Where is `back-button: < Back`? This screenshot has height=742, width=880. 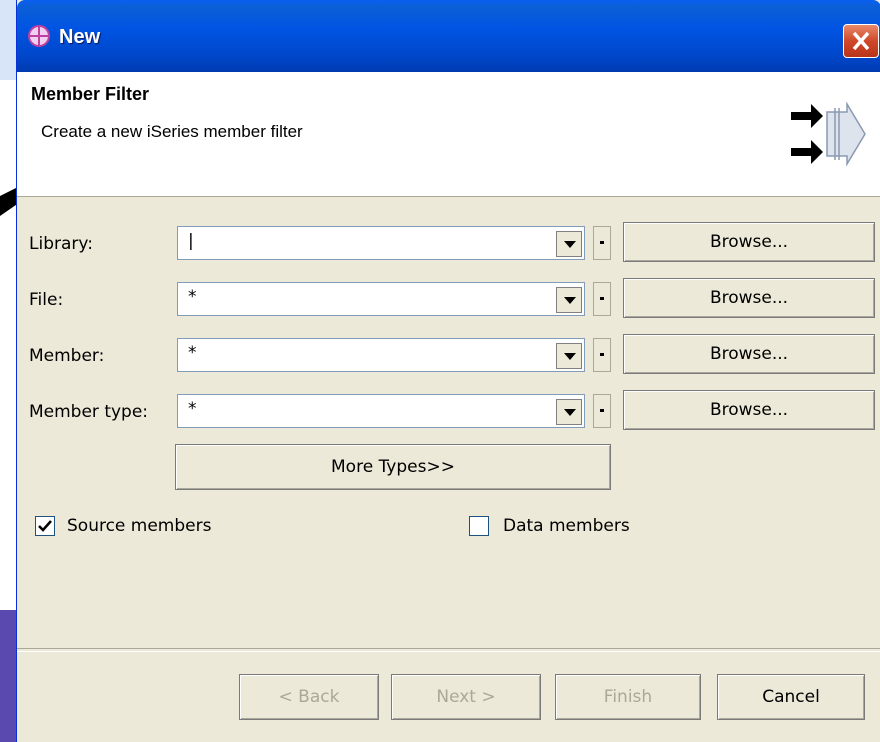 back-button: < Back is located at coordinates (309, 697).